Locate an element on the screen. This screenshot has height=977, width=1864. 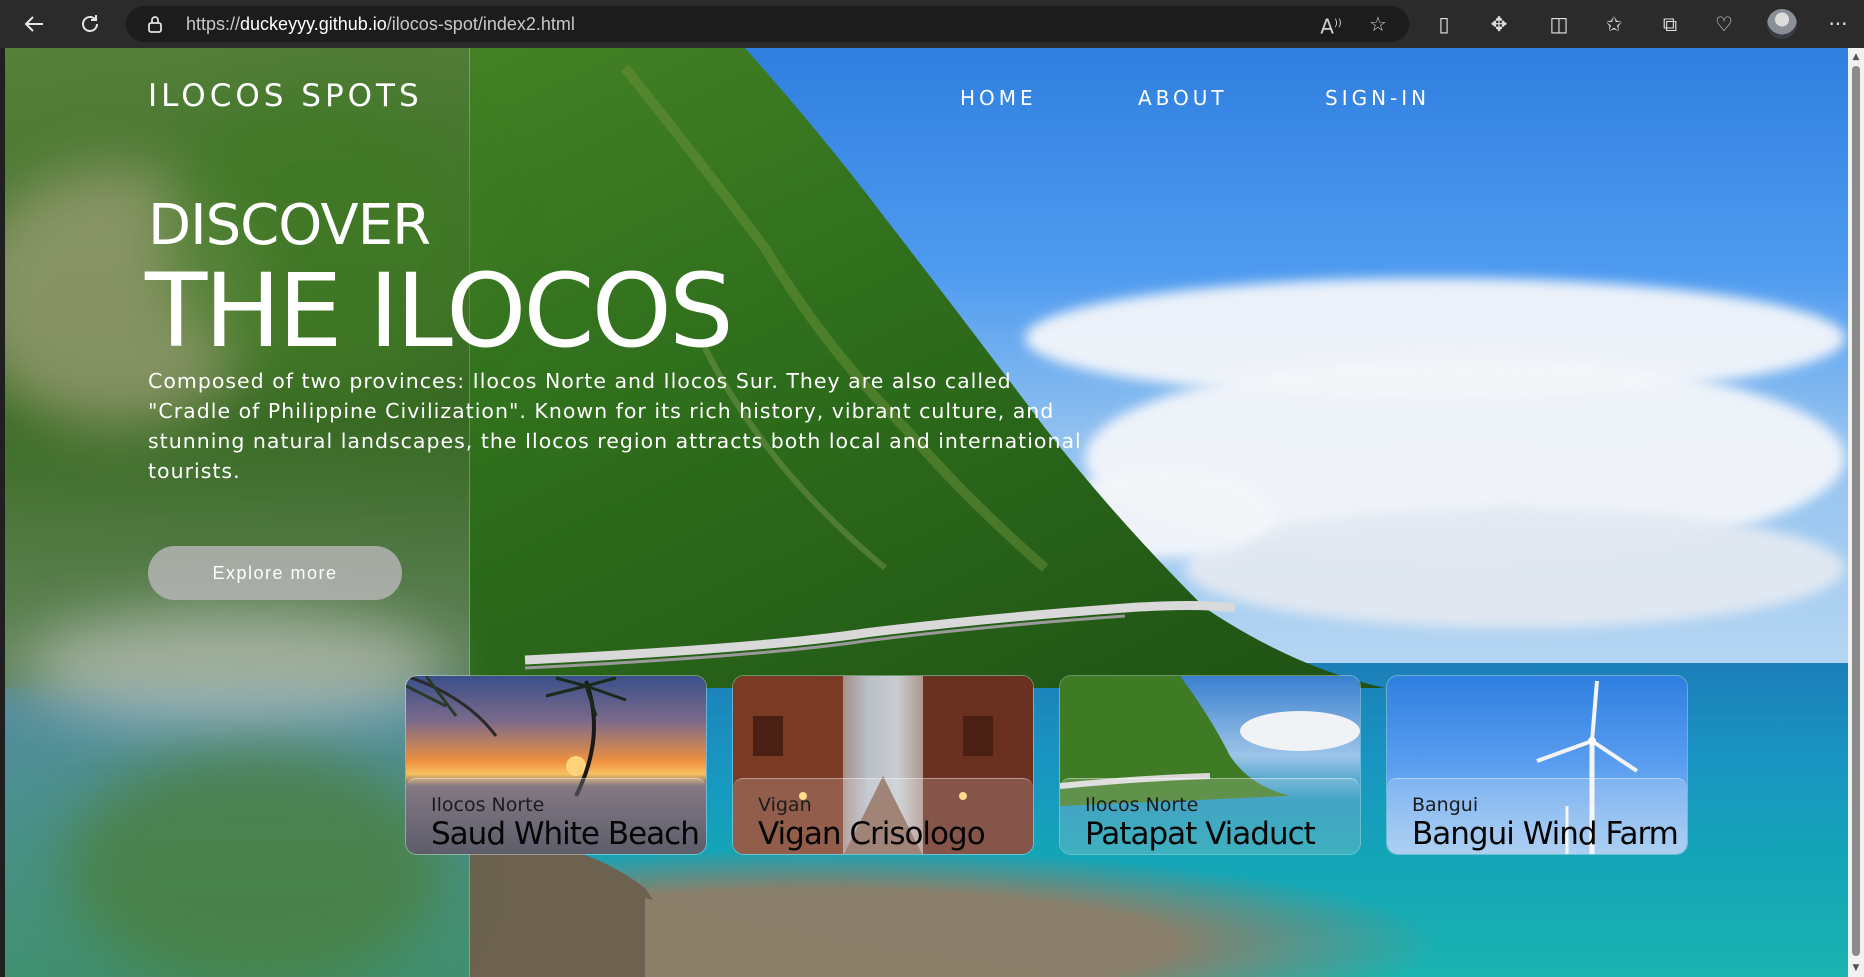
refresh-icon is located at coordinates (90, 24).